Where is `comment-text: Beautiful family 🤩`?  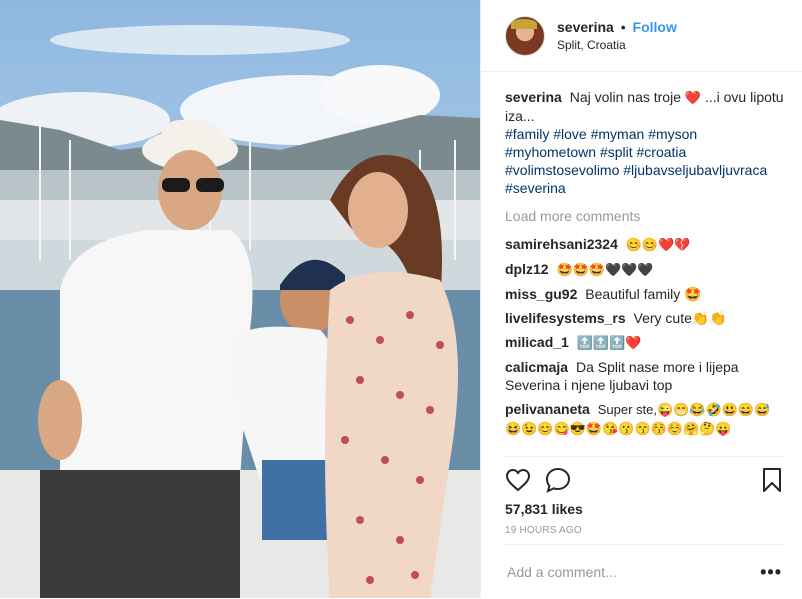 comment-text: Beautiful family 🤩 is located at coordinates (643, 294).